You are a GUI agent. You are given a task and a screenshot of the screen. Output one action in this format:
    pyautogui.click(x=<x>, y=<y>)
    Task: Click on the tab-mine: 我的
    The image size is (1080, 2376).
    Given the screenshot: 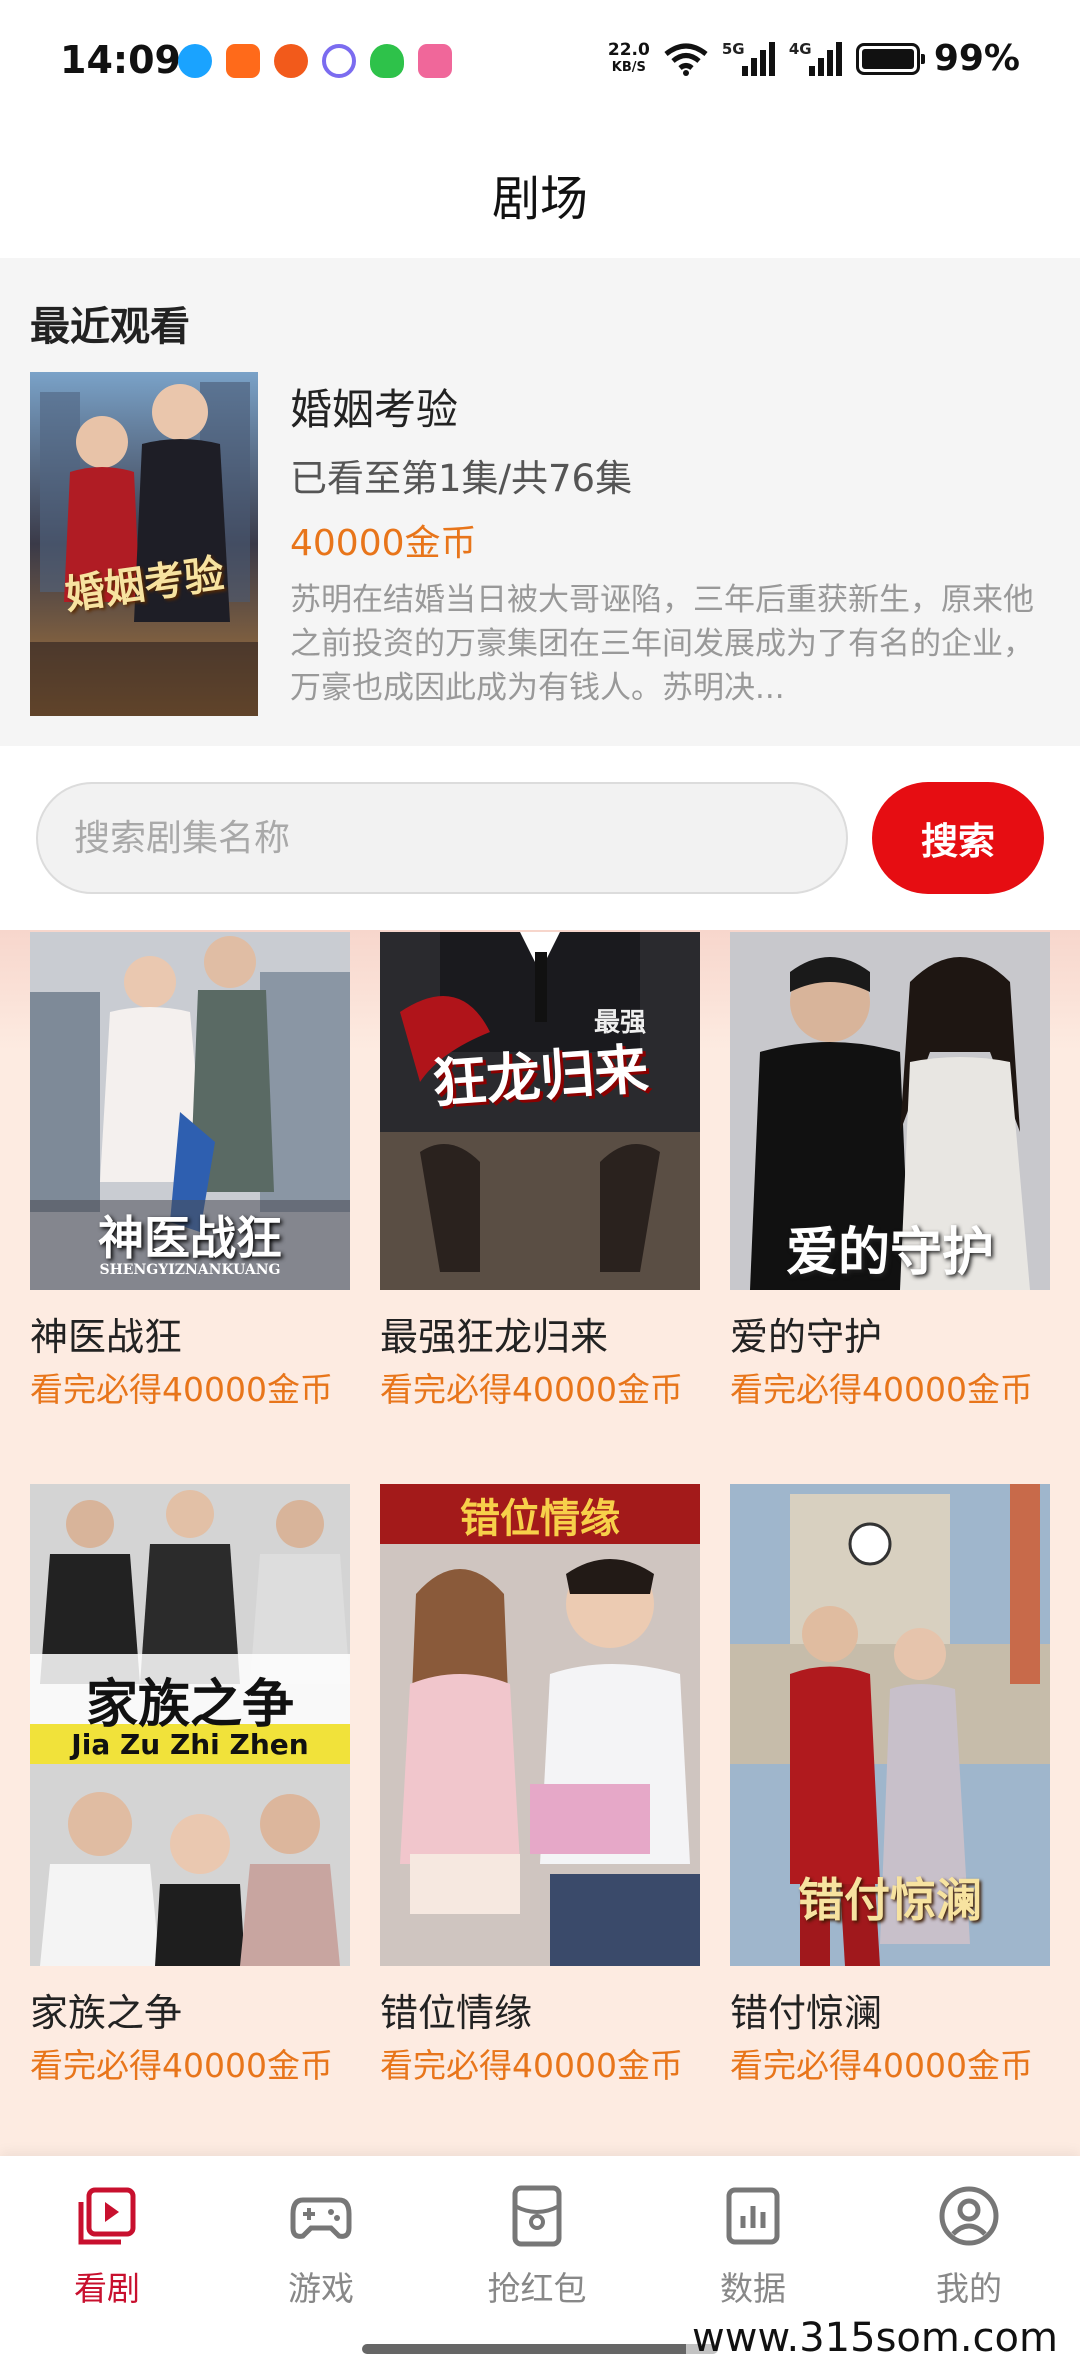 What is the action you would take?
    pyautogui.click(x=969, y=2247)
    